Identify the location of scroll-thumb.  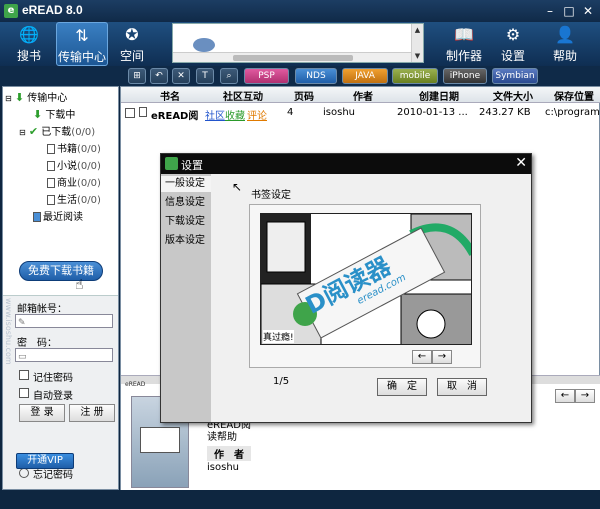
(293, 58).